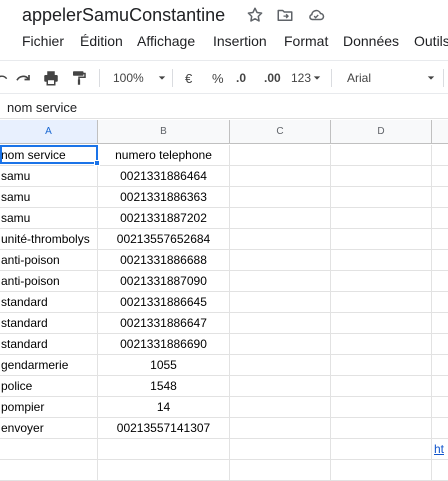 The height and width of the screenshot is (481, 448). Describe the element at coordinates (123, 15) in the screenshot. I see `document-title: appelerSamuConstantine` at that location.